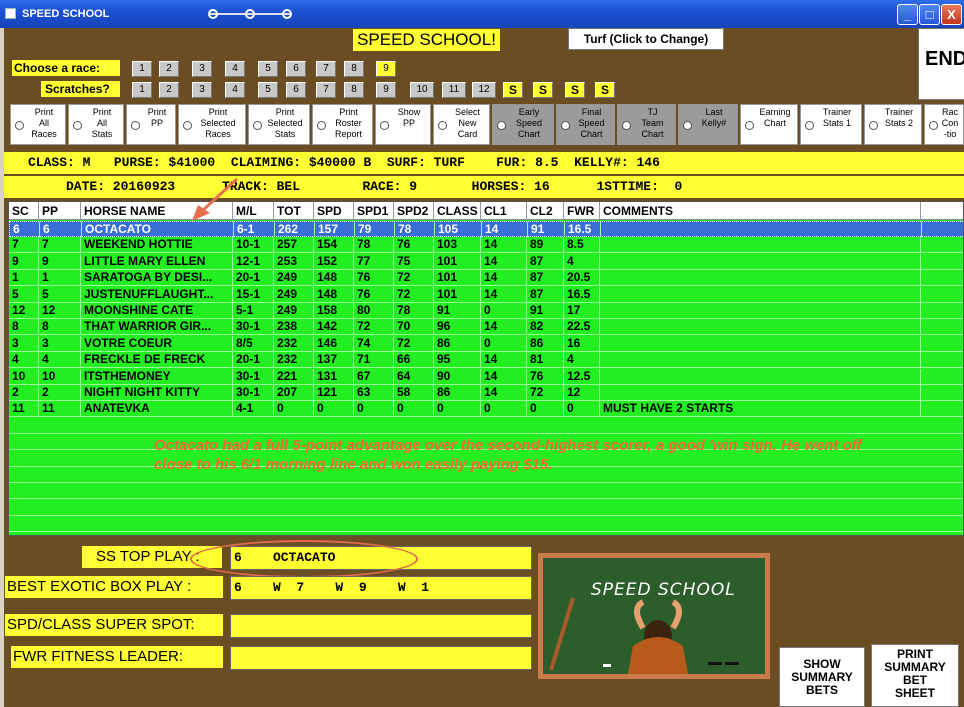 This screenshot has width=964, height=707. Describe the element at coordinates (60, 294) in the screenshot. I see `table-cell: 5` at that location.